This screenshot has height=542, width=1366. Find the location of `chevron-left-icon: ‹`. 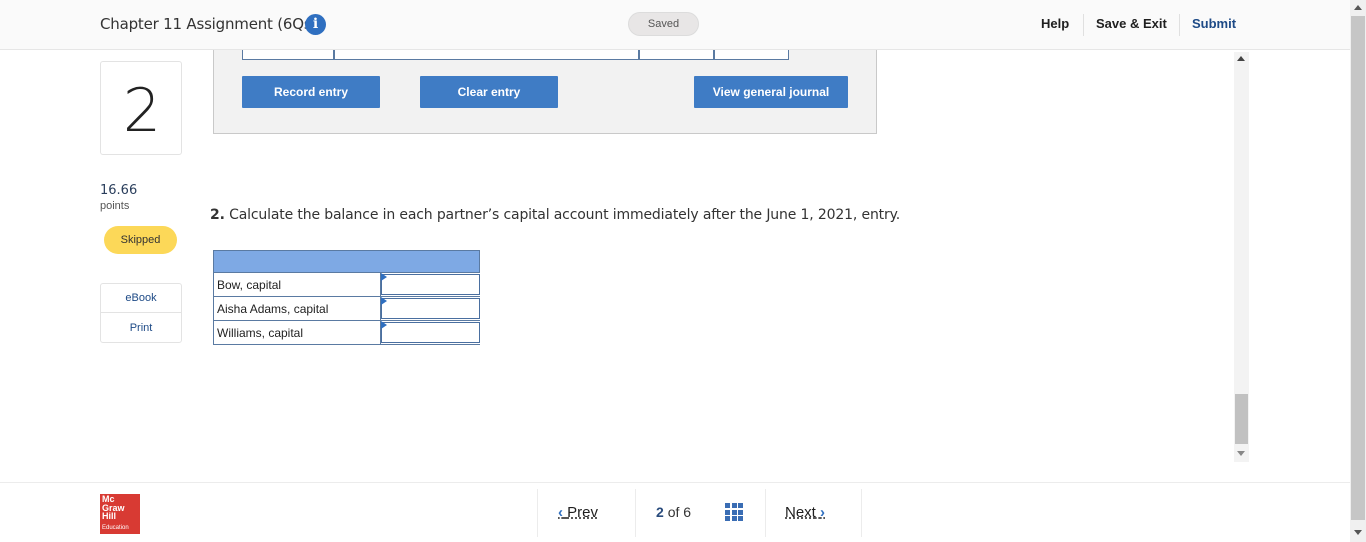

chevron-left-icon: ‹ is located at coordinates (560, 512).